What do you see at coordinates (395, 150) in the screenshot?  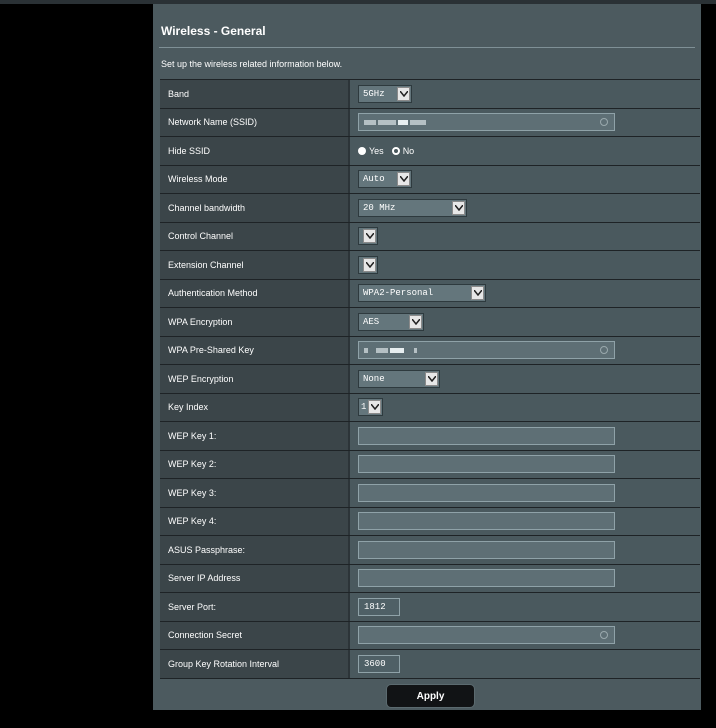 I see `radio-unselected-icon` at bounding box center [395, 150].